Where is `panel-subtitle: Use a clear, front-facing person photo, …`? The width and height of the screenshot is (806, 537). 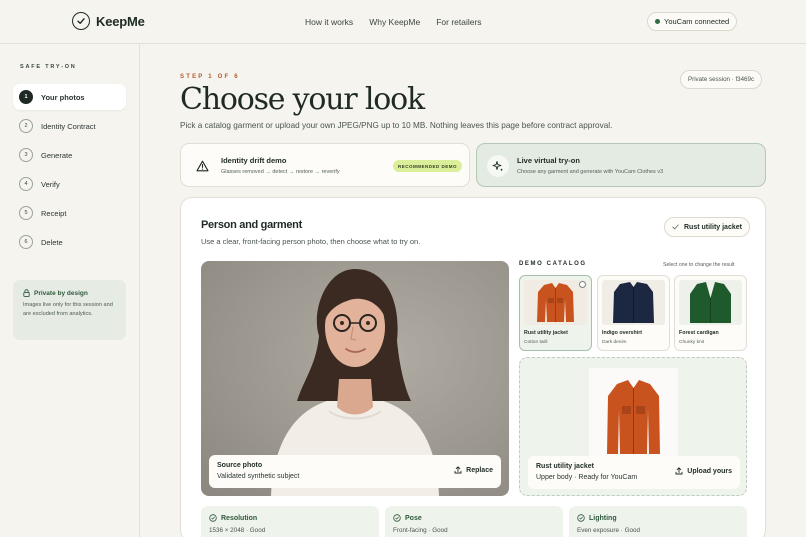 panel-subtitle: Use a clear, front-facing person photo, … is located at coordinates (311, 241).